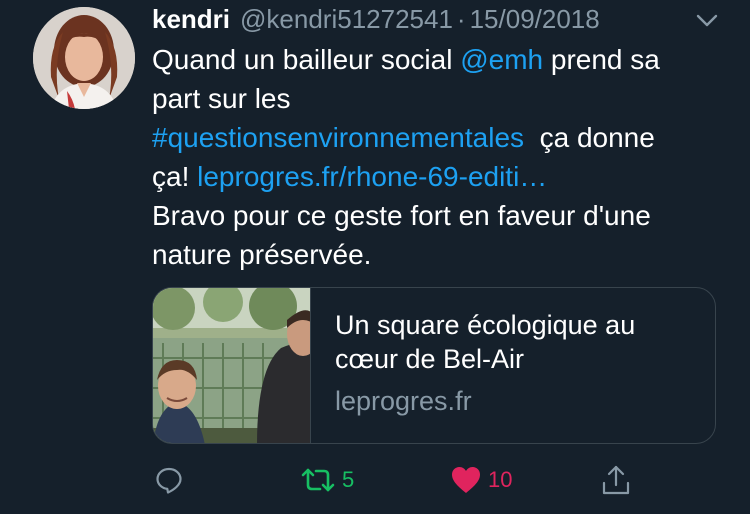  Describe the element at coordinates (232, 365) in the screenshot. I see `card-thumbnail-image` at that location.